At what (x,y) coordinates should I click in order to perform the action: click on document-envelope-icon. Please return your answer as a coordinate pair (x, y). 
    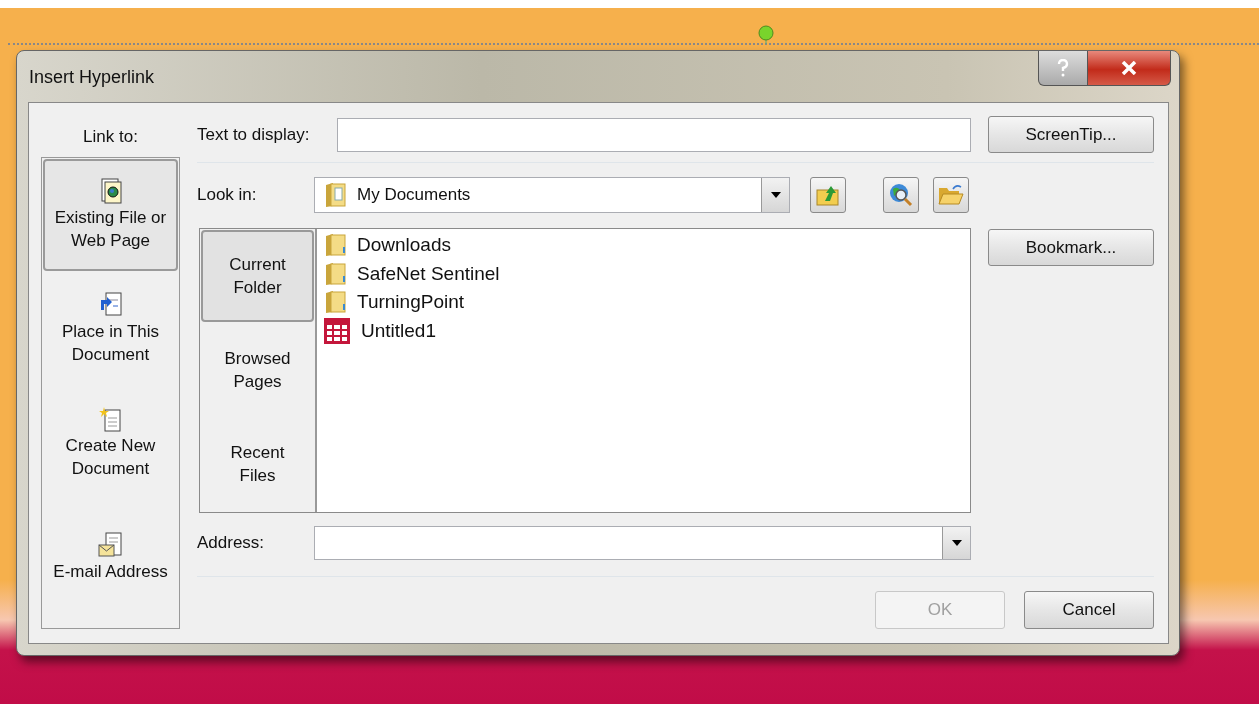
    Looking at the image, I should click on (110, 544).